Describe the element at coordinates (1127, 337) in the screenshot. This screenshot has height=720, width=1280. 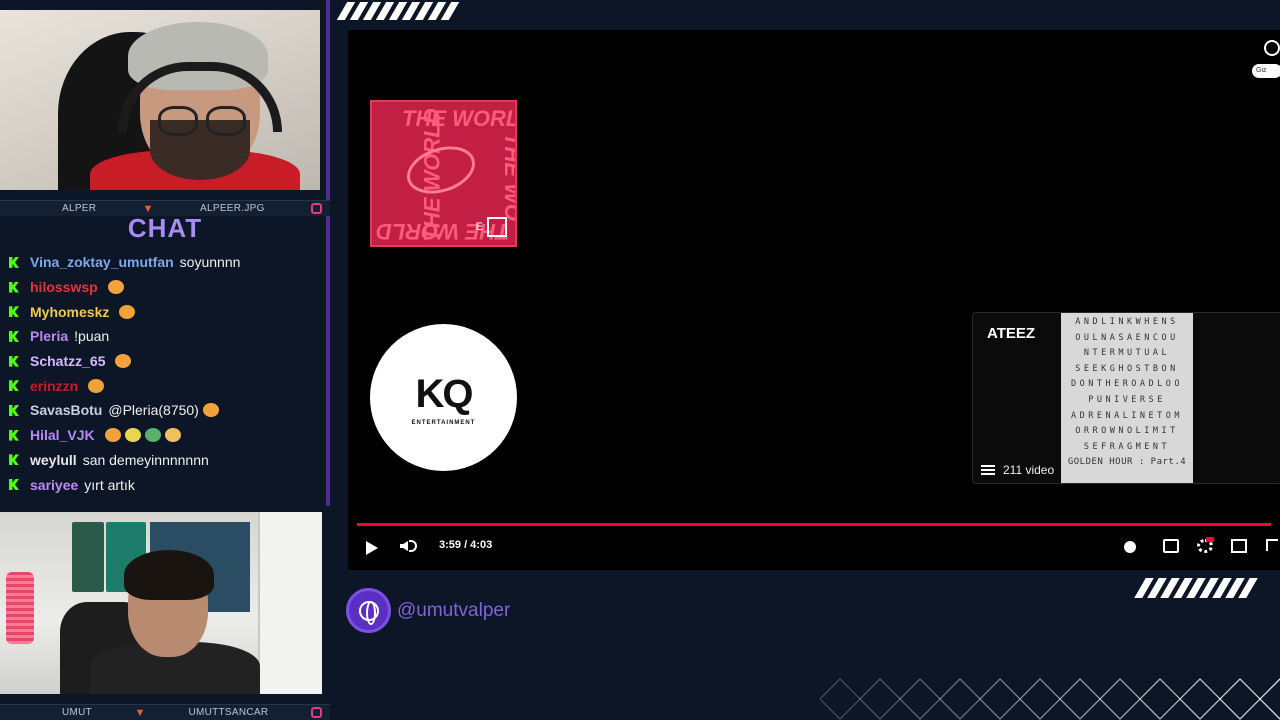
I see `puzzle-row: OULNASAENCOU` at that location.